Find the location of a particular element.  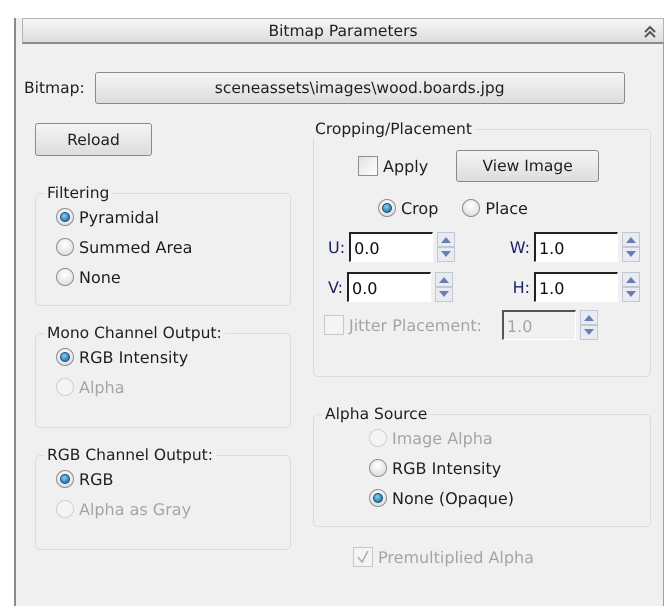

radio-label: None is located at coordinates (100, 277).